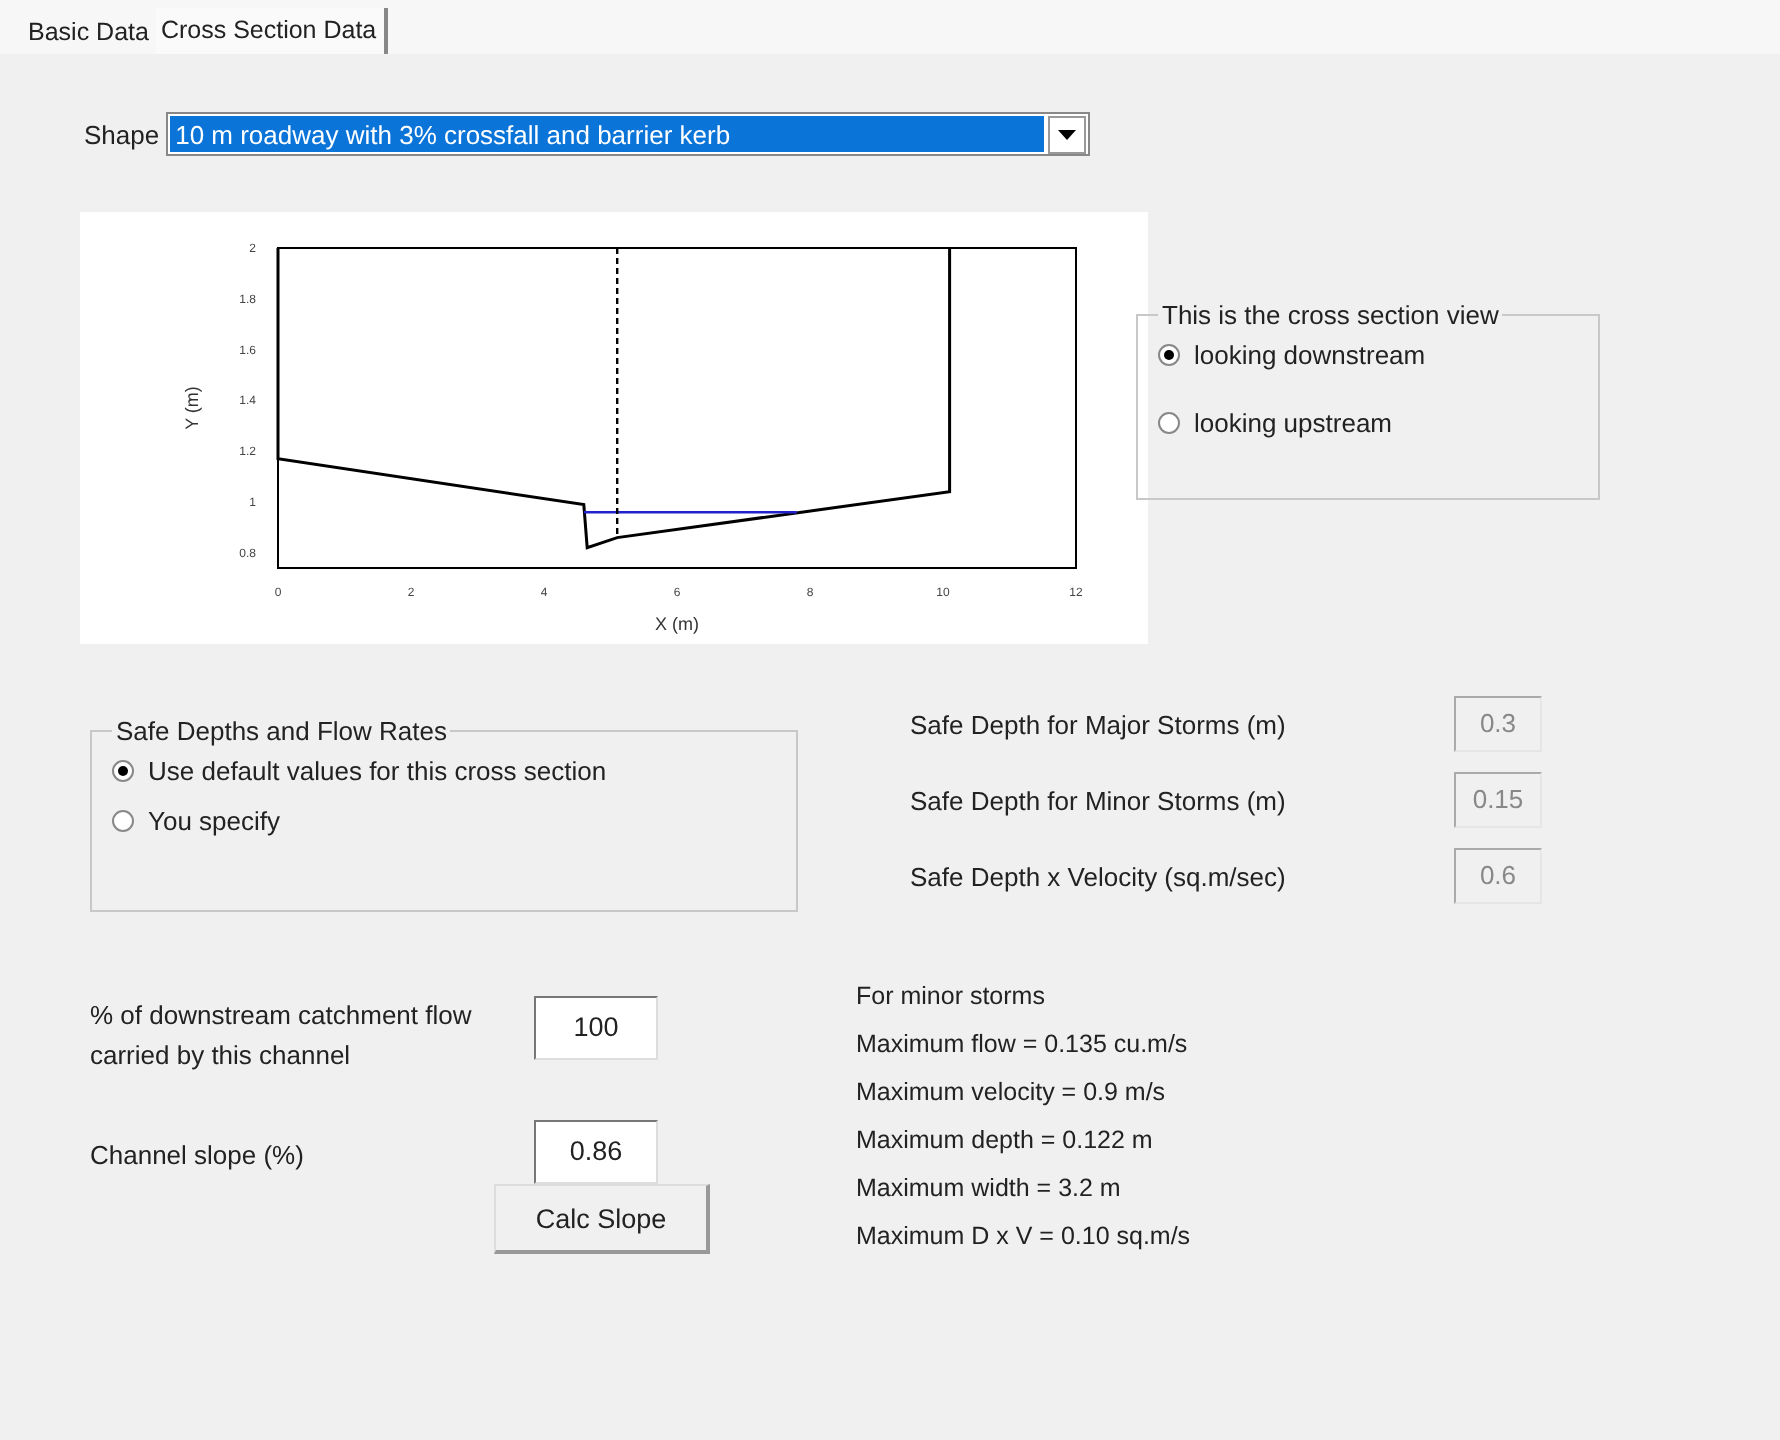  What do you see at coordinates (1023, 1237) in the screenshot?
I see `result-text: Maximum D x V = 0.10 sq.m/s` at bounding box center [1023, 1237].